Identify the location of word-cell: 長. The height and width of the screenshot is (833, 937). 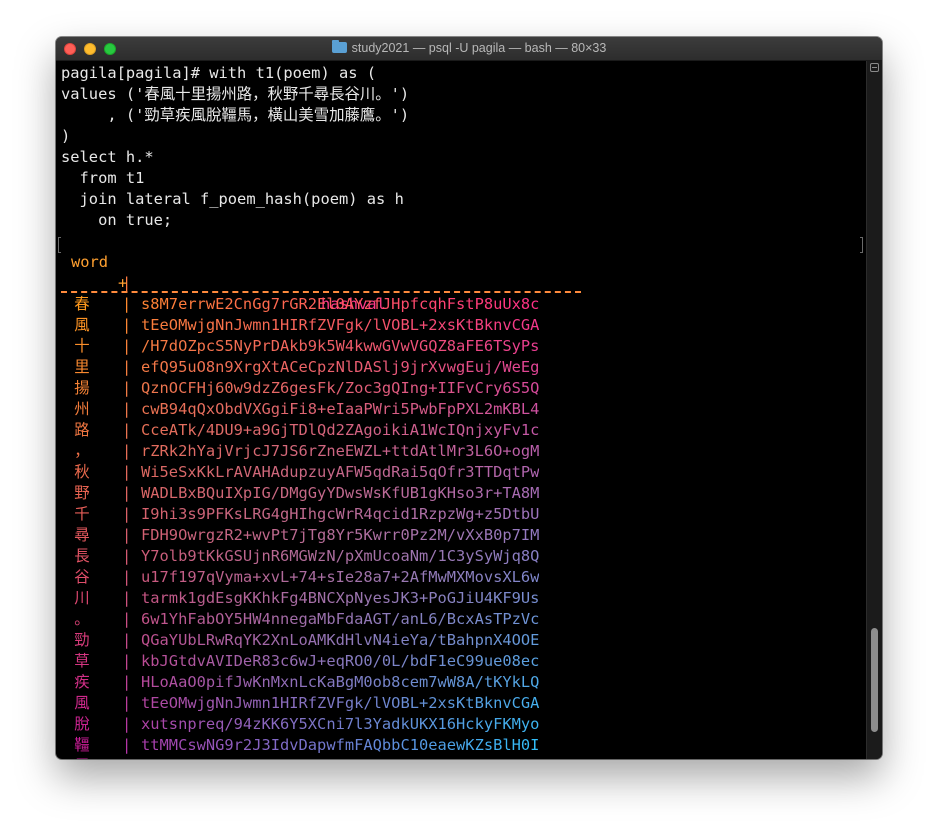
(82, 556).